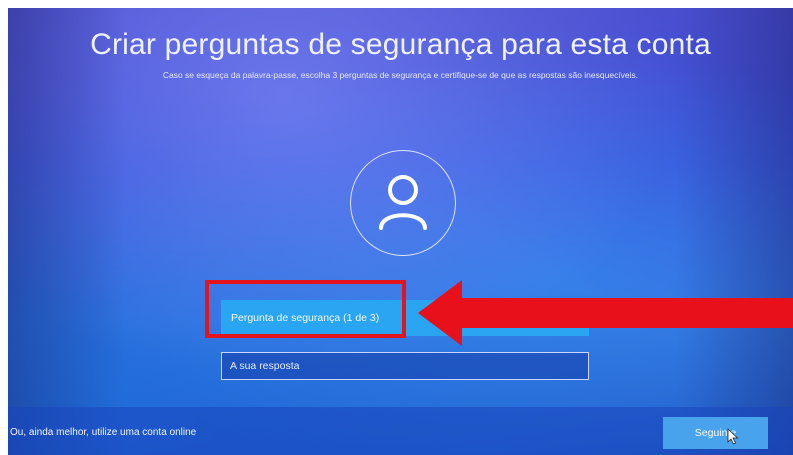 The width and height of the screenshot is (793, 455). I want to click on user-icon, so click(403, 202).